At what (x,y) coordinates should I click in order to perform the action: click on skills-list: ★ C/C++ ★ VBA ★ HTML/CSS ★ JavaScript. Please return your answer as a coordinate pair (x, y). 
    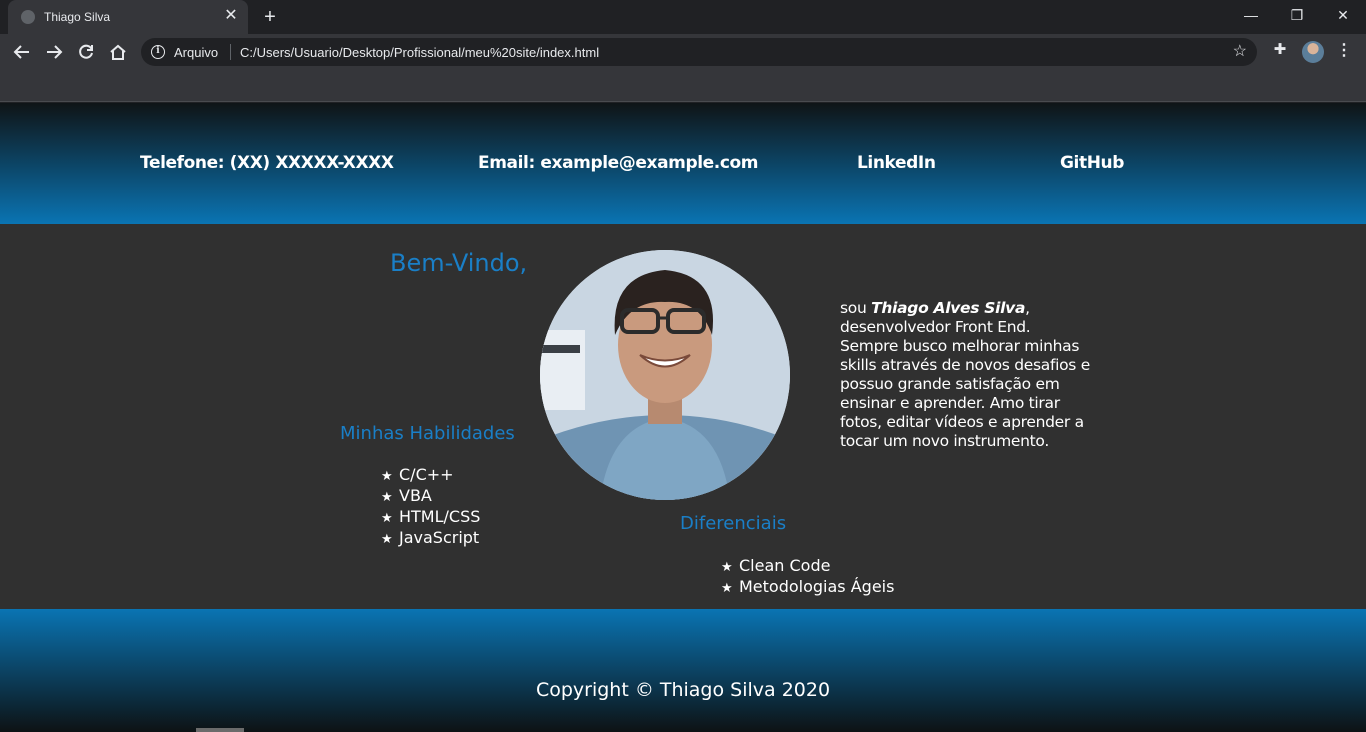
    Looking at the image, I should click on (430, 506).